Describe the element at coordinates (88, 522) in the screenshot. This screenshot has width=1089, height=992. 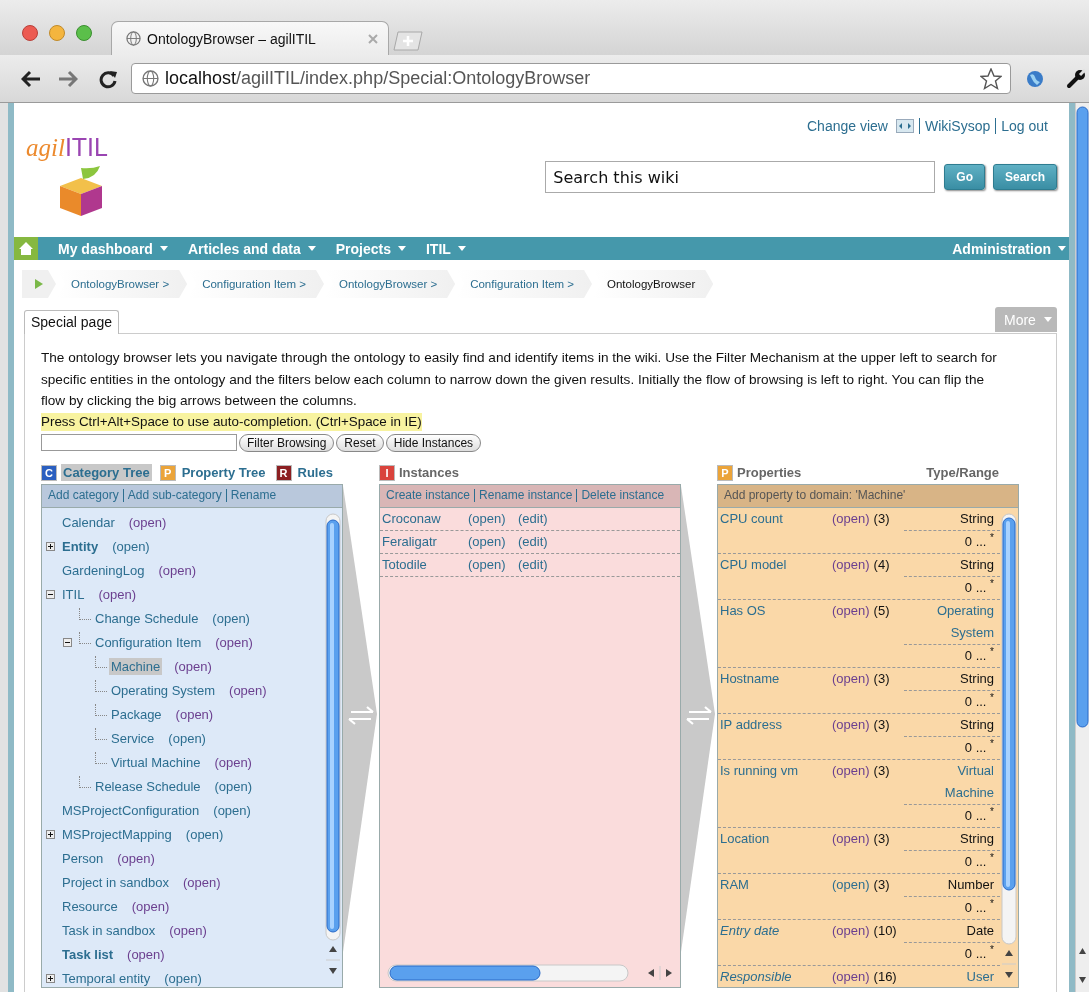
I see `tree-item: Calendar` at that location.